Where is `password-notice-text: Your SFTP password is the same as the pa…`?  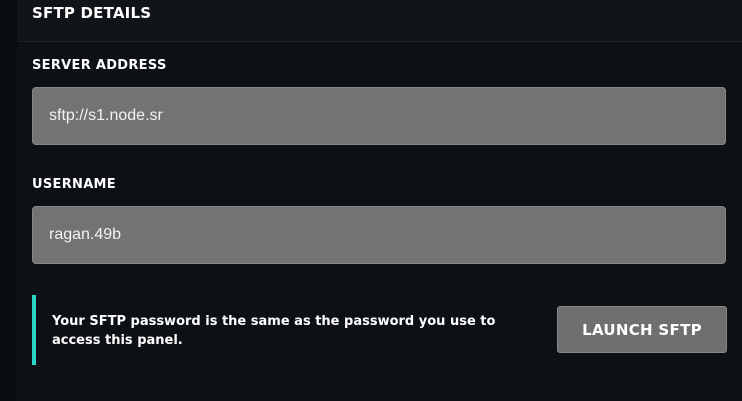 password-notice-text: Your SFTP password is the same as the pa… is located at coordinates (274, 331).